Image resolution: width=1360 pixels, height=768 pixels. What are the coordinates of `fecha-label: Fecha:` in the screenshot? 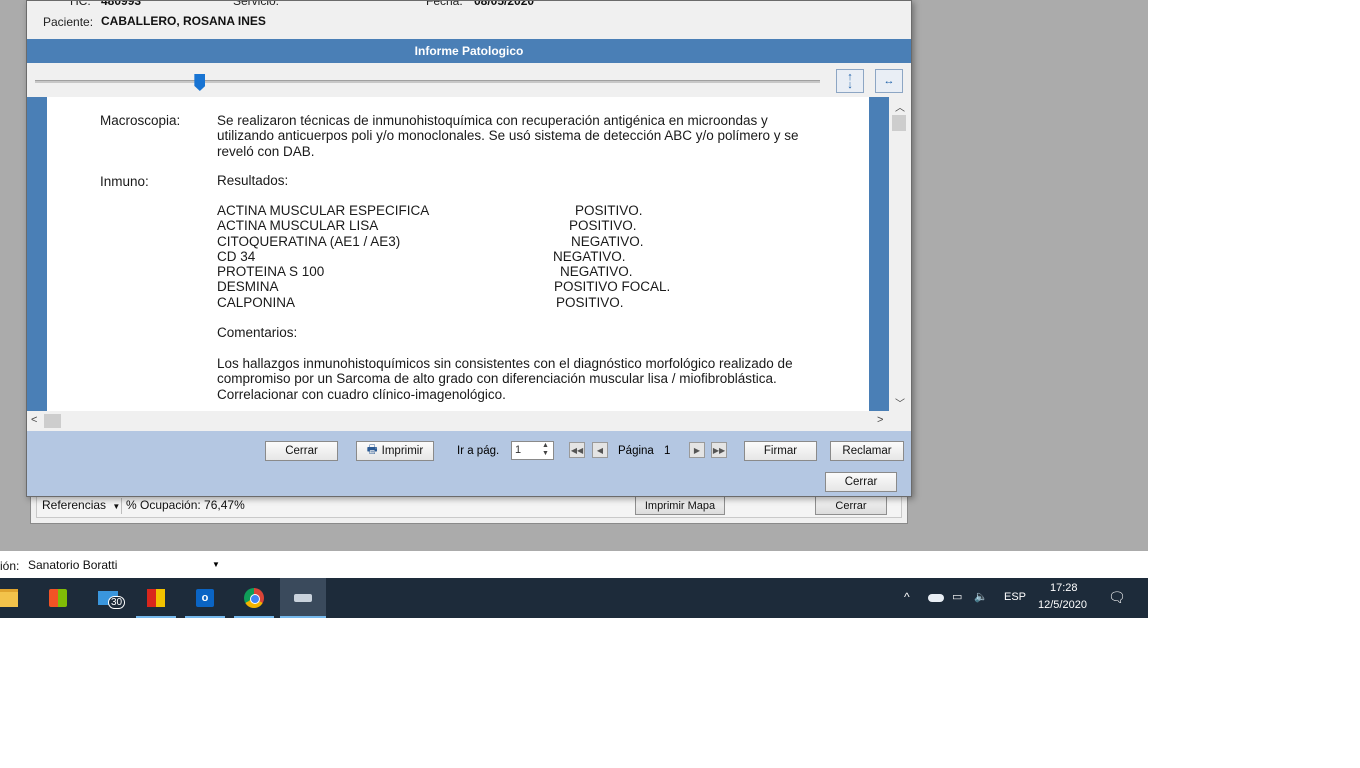 It's located at (444, 4).